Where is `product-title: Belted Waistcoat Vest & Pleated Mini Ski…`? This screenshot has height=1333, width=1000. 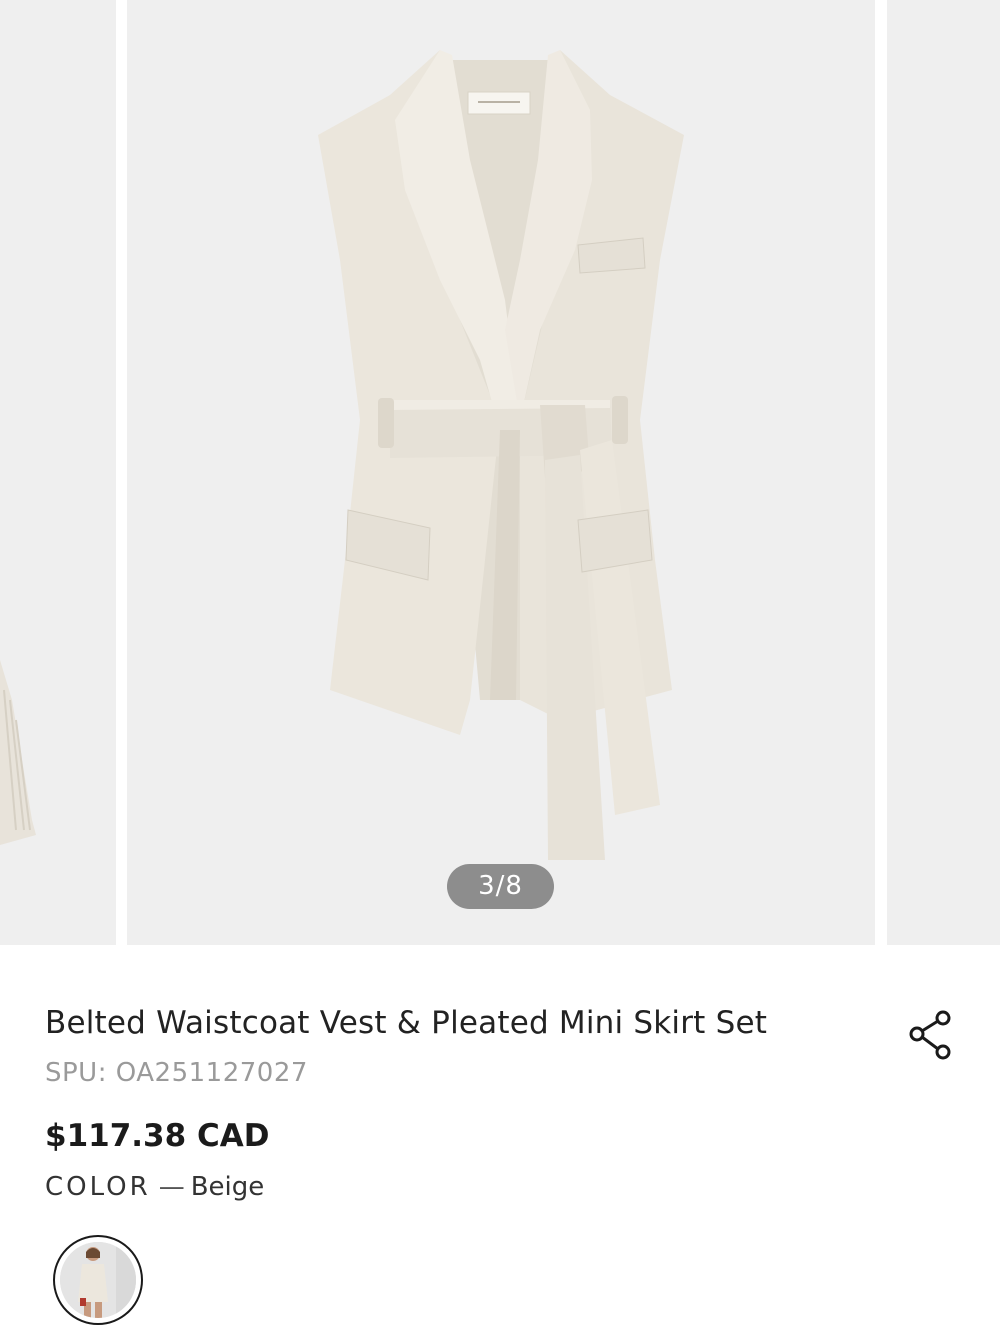
product-title: Belted Waistcoat Vest & Pleated Mini Ski… is located at coordinates (406, 1023).